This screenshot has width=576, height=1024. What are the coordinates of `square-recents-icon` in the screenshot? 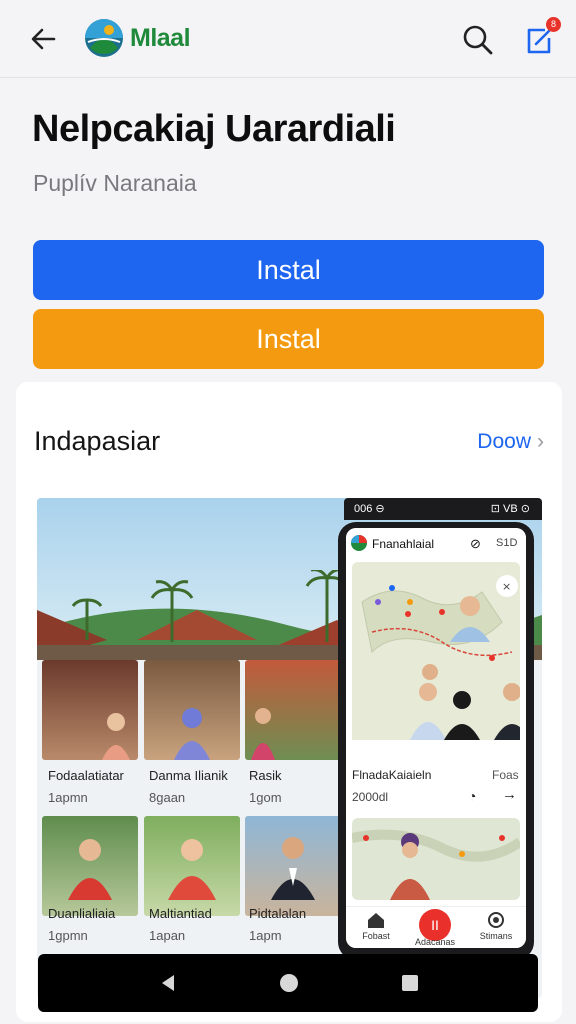 It's located at (410, 983).